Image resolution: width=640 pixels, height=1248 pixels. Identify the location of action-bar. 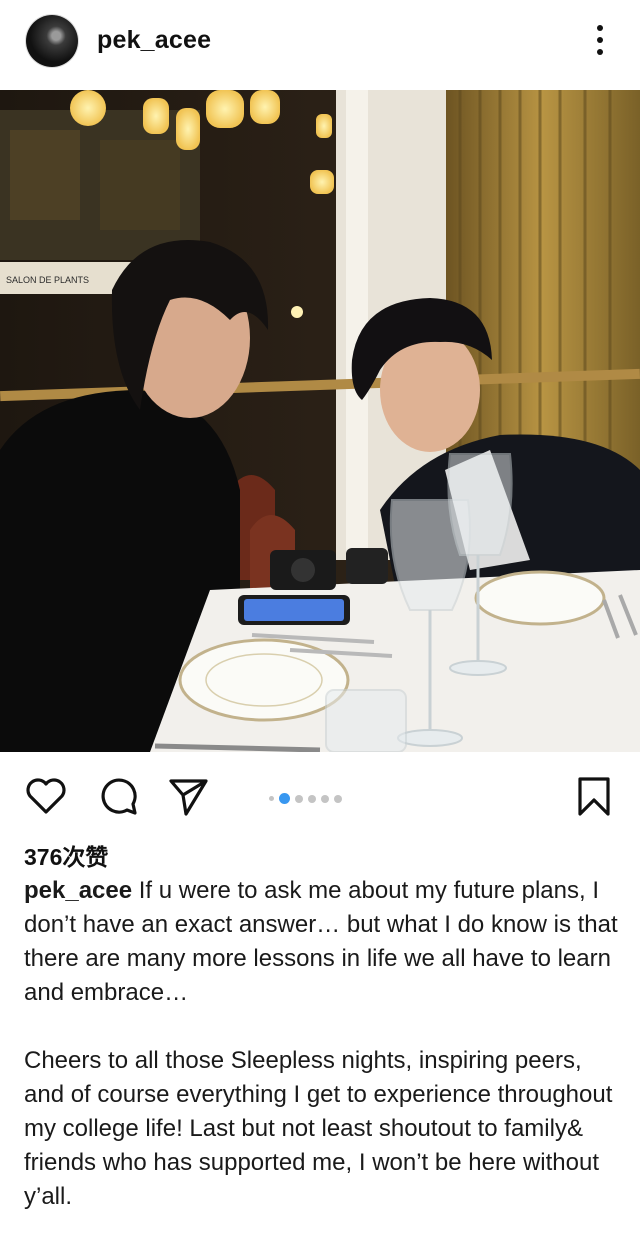
(320, 797).